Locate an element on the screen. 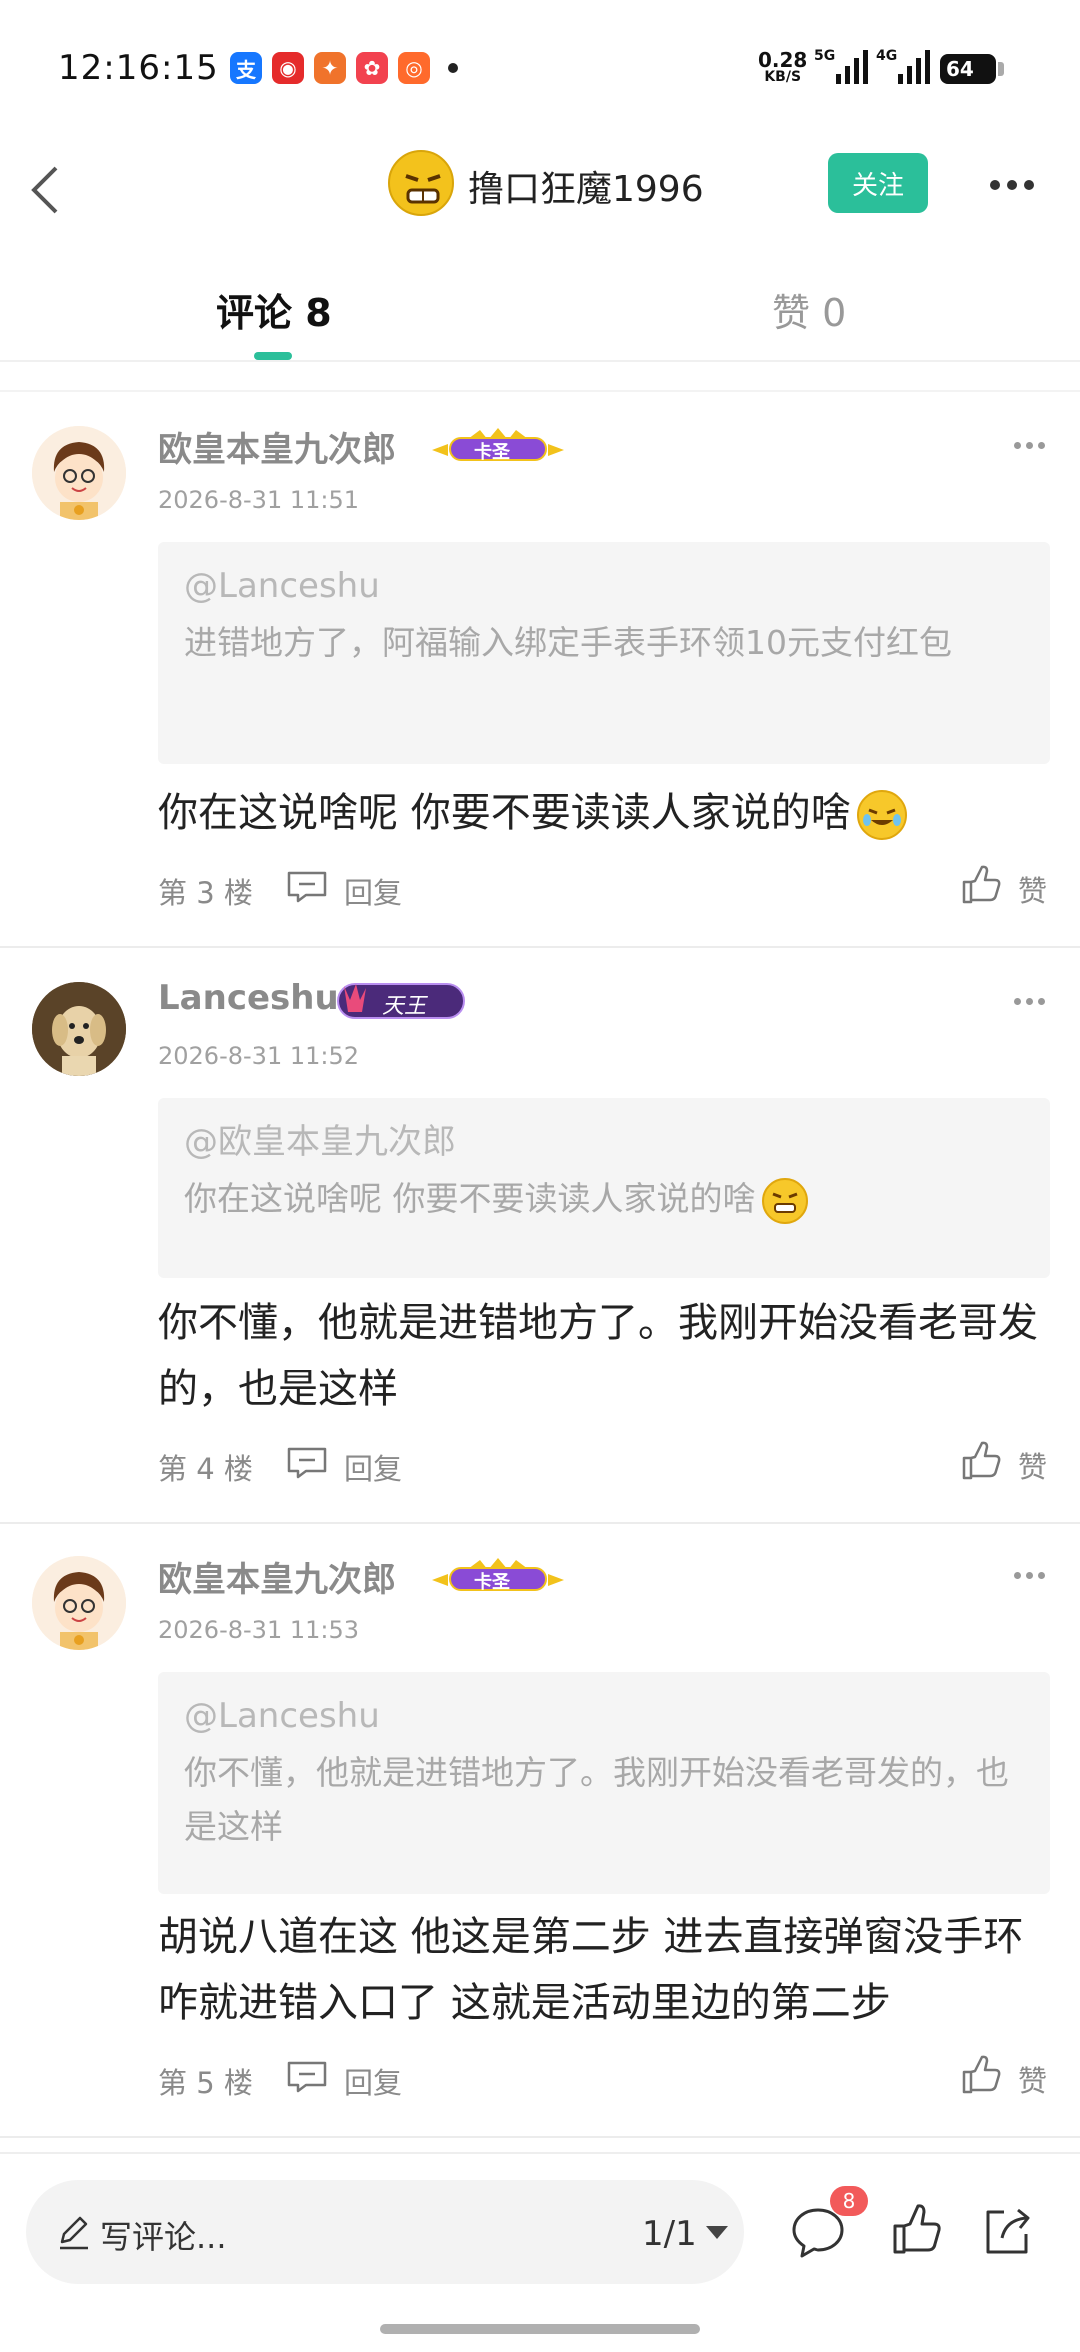 The height and width of the screenshot is (2352, 1080). quoted-comment: @Lanceshu 进错地方了，阿福输入绑定手表手环领10元支付红包 is located at coordinates (604, 653).